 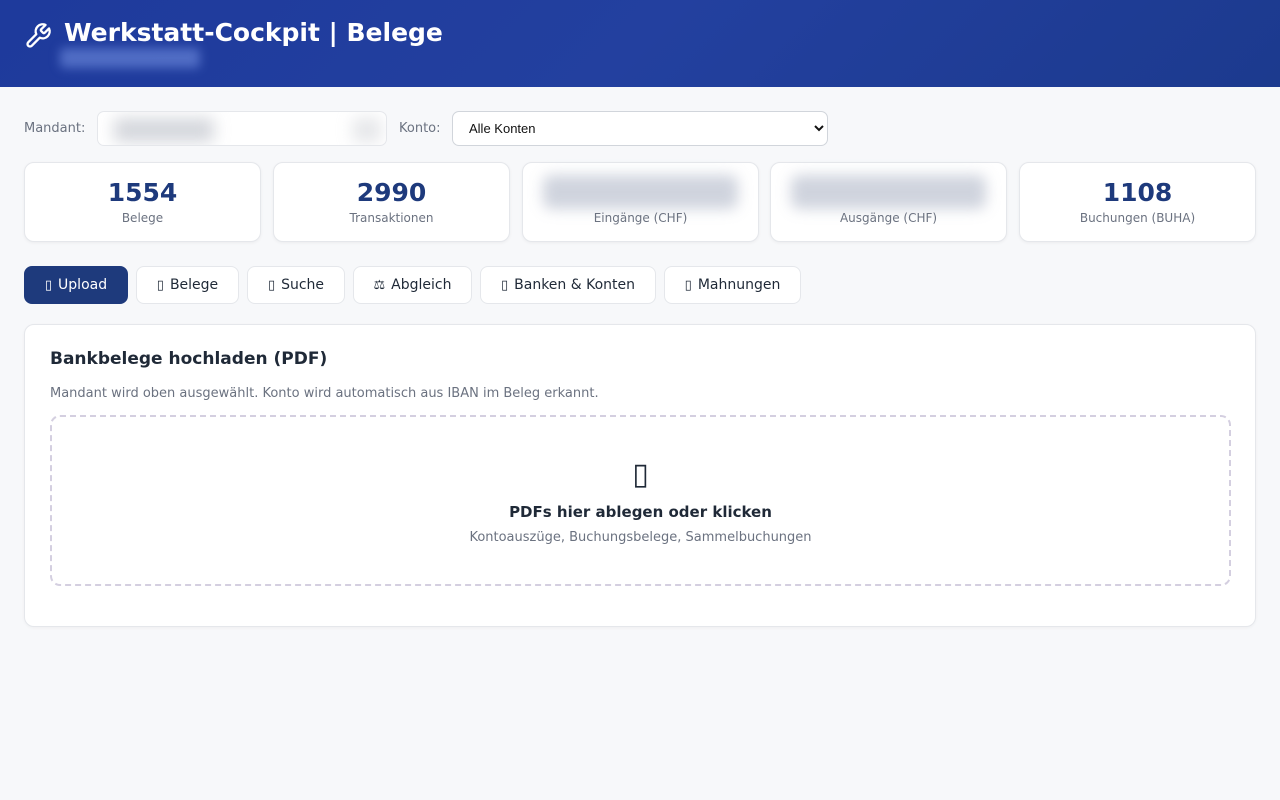 What do you see at coordinates (48, 285) in the screenshot?
I see `upload-icon: ▯` at bounding box center [48, 285].